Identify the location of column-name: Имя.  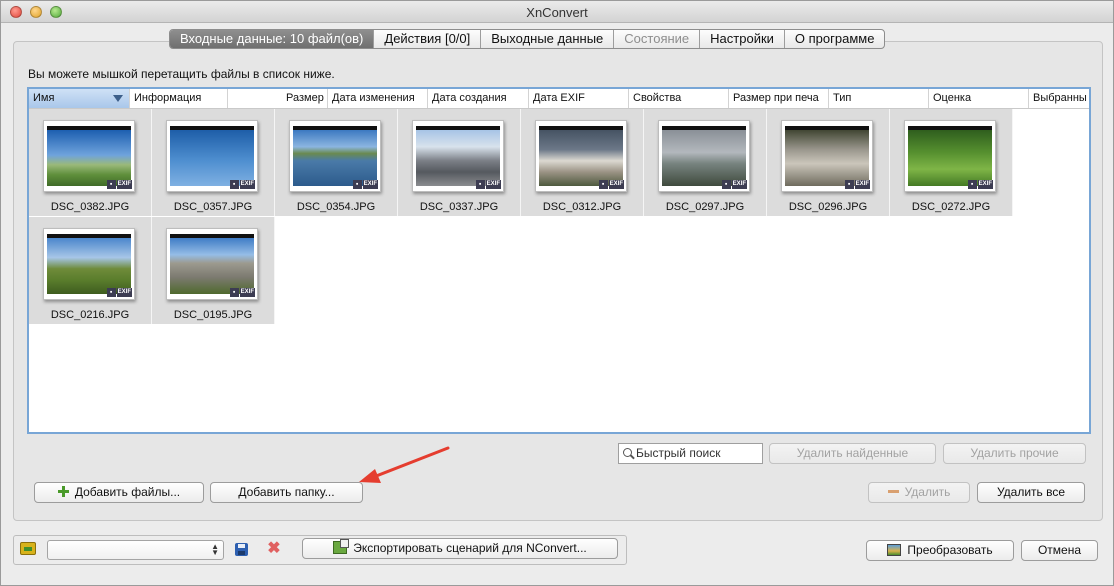
(79, 98).